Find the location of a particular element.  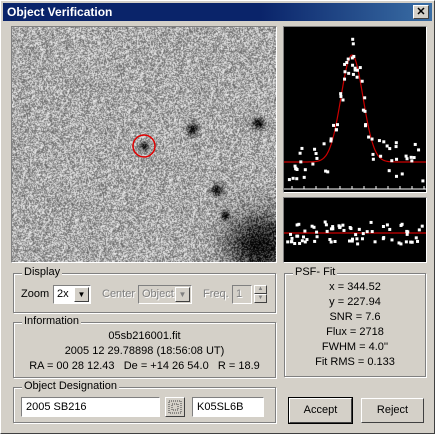

dotted-grid-icon is located at coordinates (175, 407).